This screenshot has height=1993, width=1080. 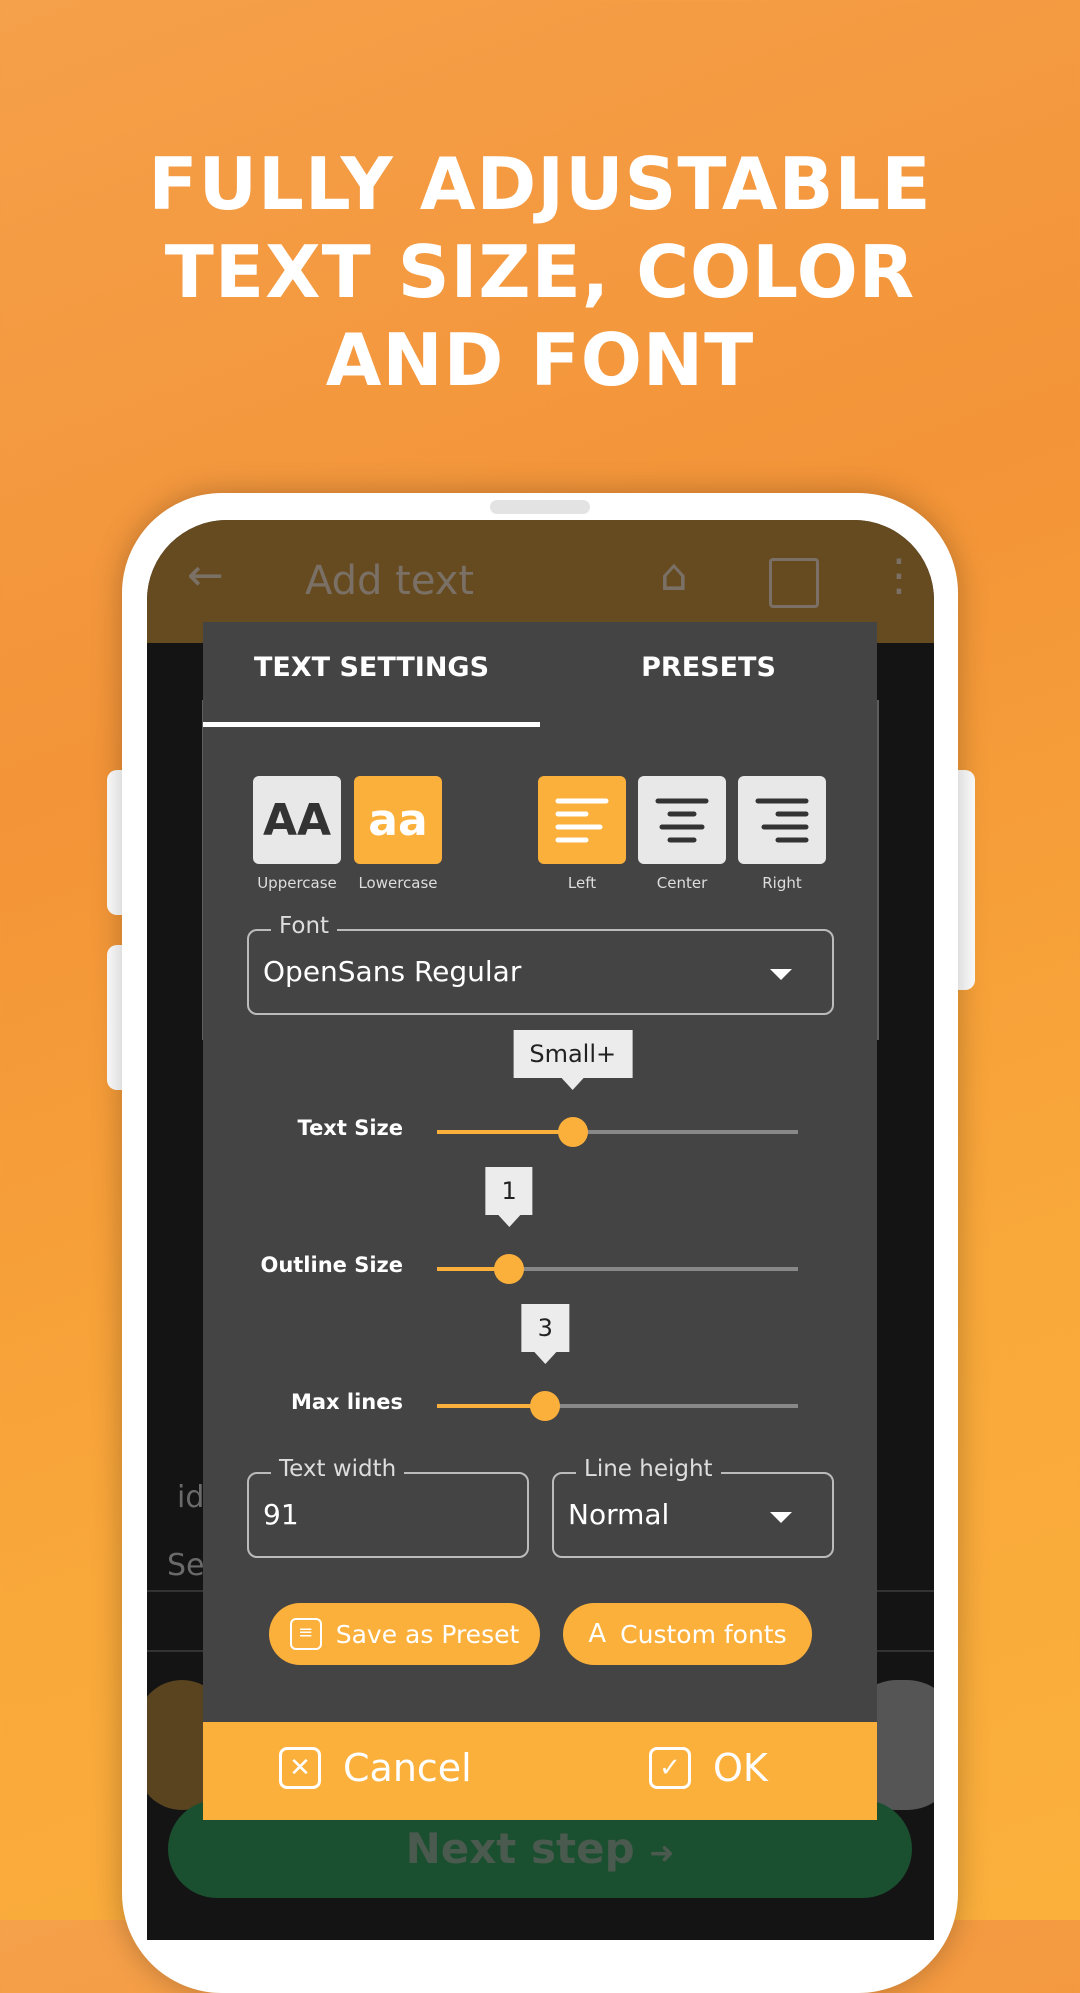 I want to click on slider: 1, so click(x=617, y=1225).